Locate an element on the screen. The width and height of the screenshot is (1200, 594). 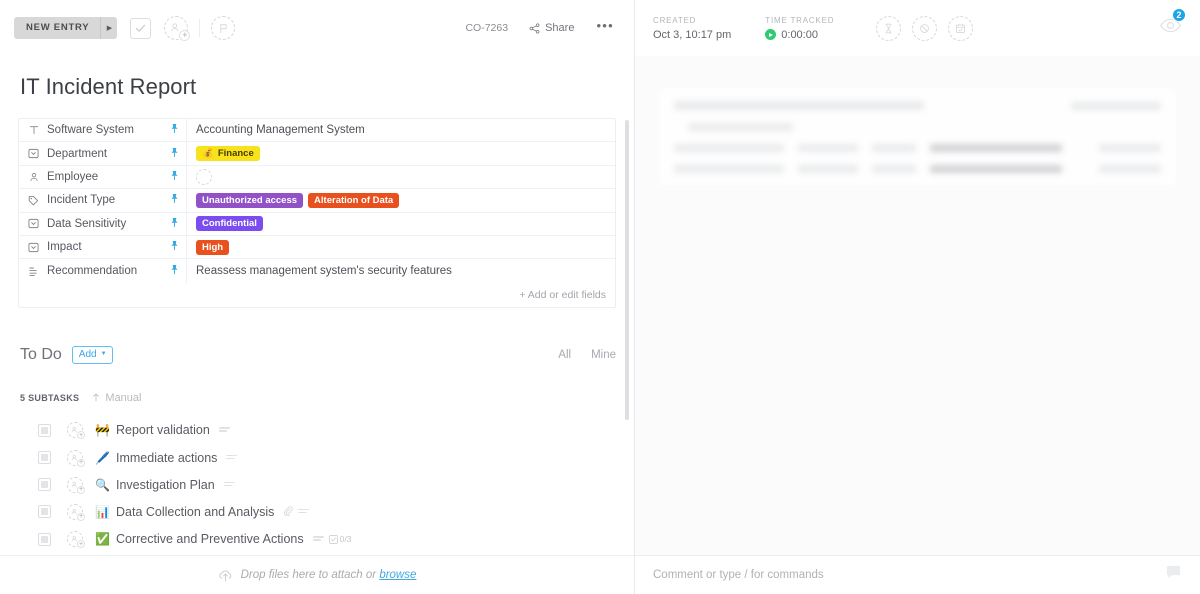
subtask-name: Data Collection and Analysis is located at coordinates (195, 512).